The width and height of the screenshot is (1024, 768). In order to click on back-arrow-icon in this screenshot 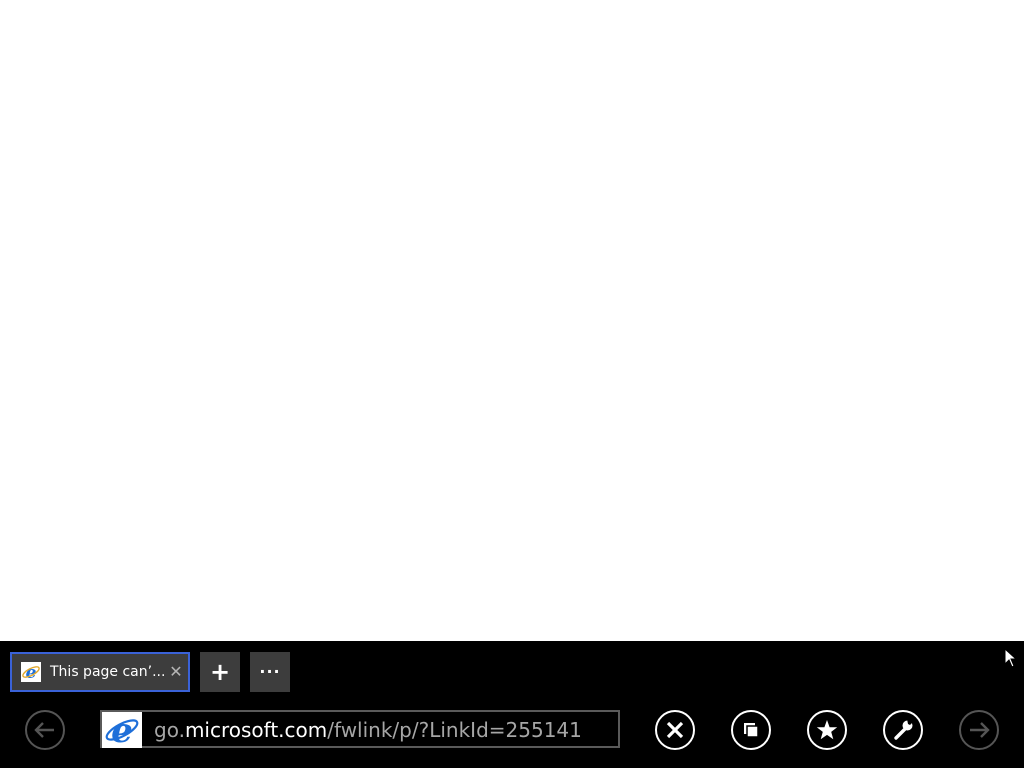, I will do `click(44, 730)`.